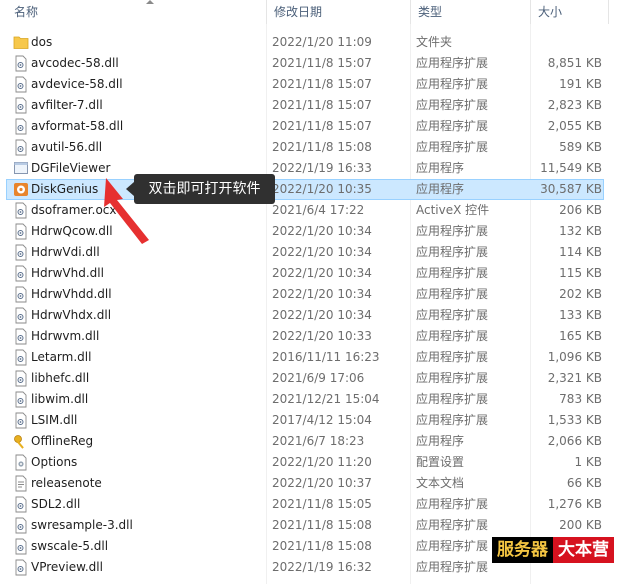  Describe the element at coordinates (148, 147) in the screenshot. I see `file-name: avutil-56.dll` at that location.